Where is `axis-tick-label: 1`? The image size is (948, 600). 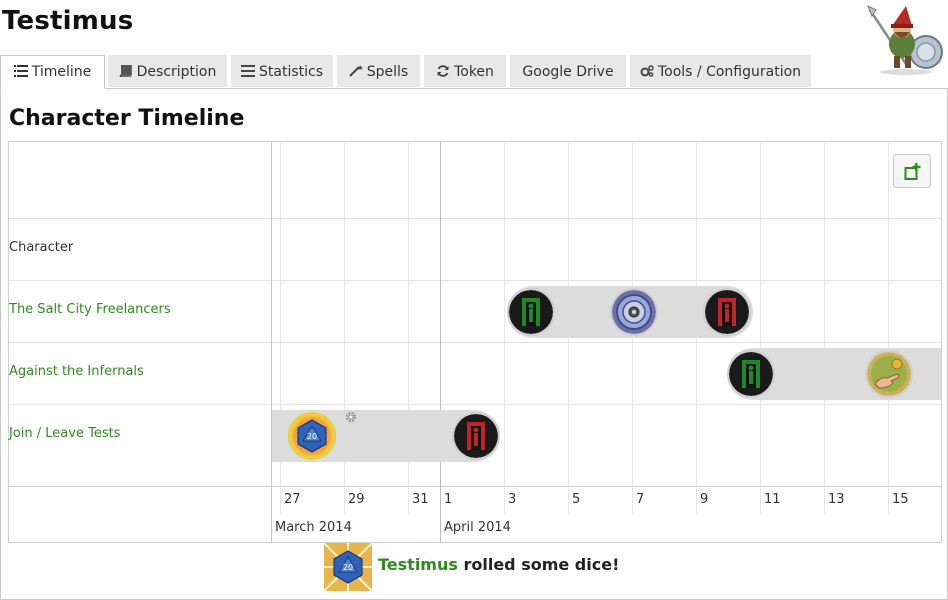 axis-tick-label: 1 is located at coordinates (448, 499).